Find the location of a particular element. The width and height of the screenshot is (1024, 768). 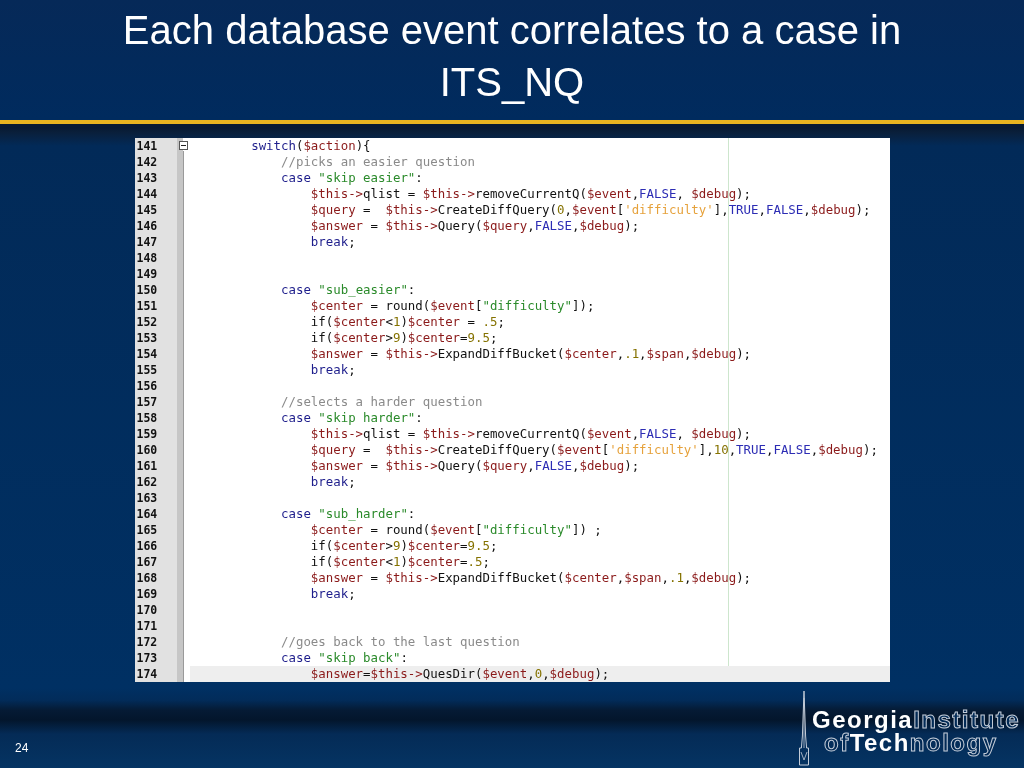

code-line: case "sub_harder": is located at coordinates (348, 514).